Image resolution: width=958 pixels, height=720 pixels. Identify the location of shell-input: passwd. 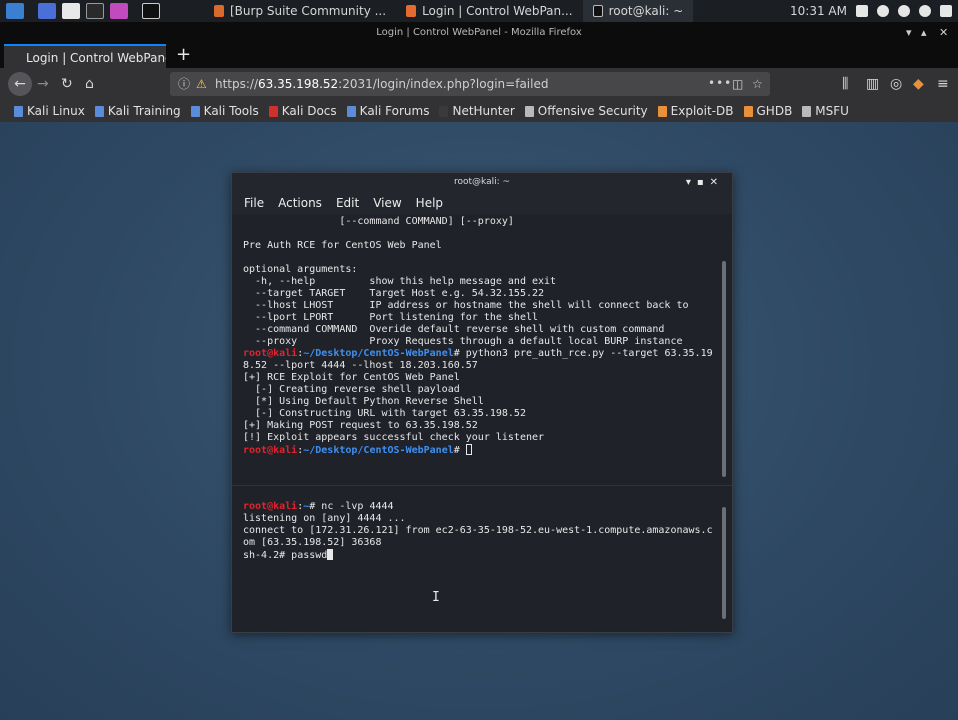
(309, 555).